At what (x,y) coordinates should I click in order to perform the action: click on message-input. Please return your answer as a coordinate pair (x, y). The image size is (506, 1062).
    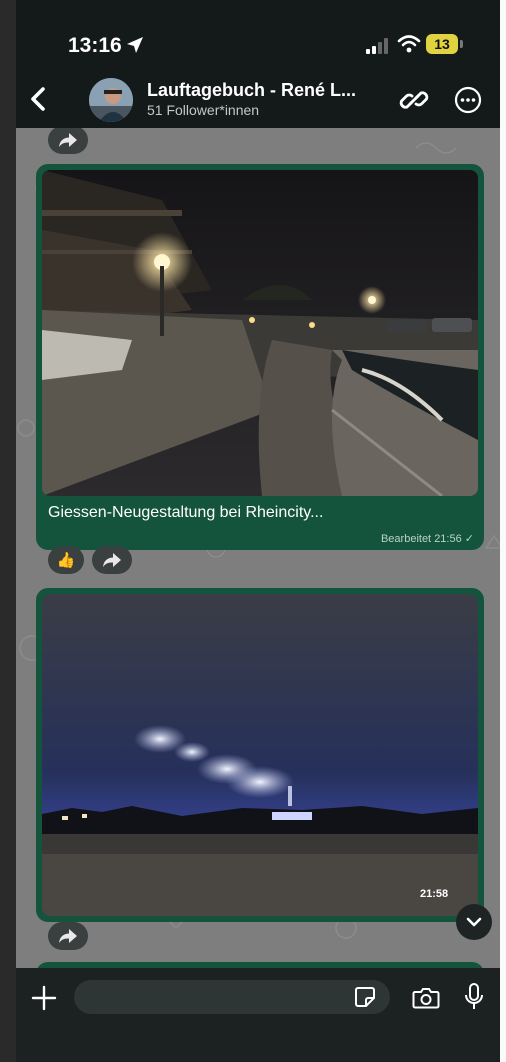
    Looking at the image, I should click on (232, 997).